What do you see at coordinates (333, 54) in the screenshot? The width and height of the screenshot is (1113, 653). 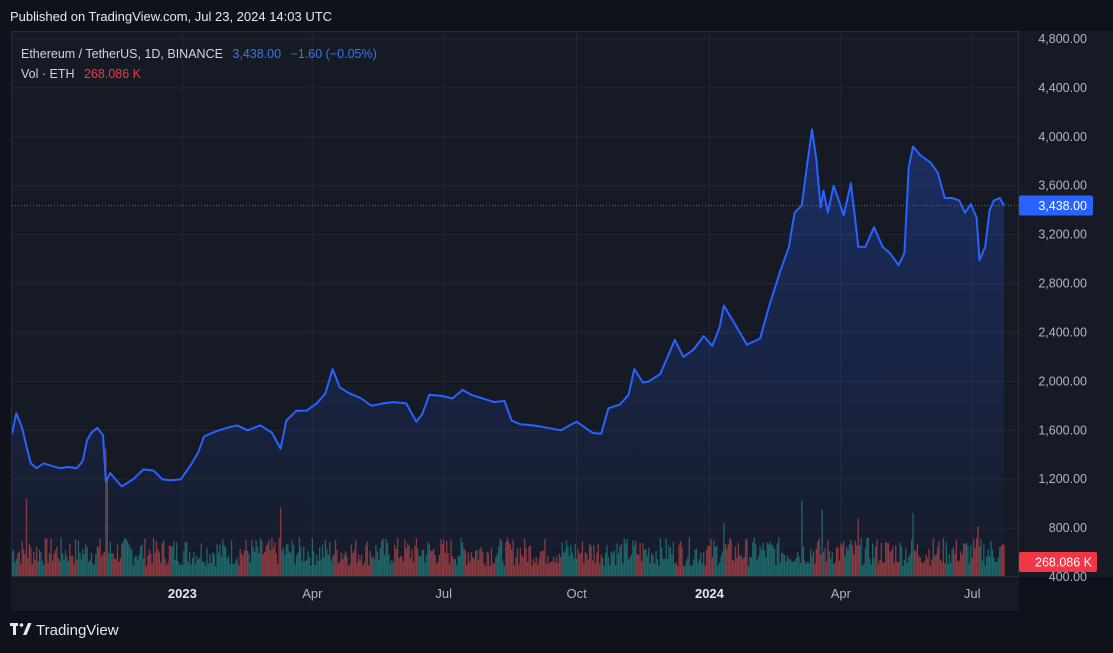 I see `price-change: −1.60 (−0.05%)` at bounding box center [333, 54].